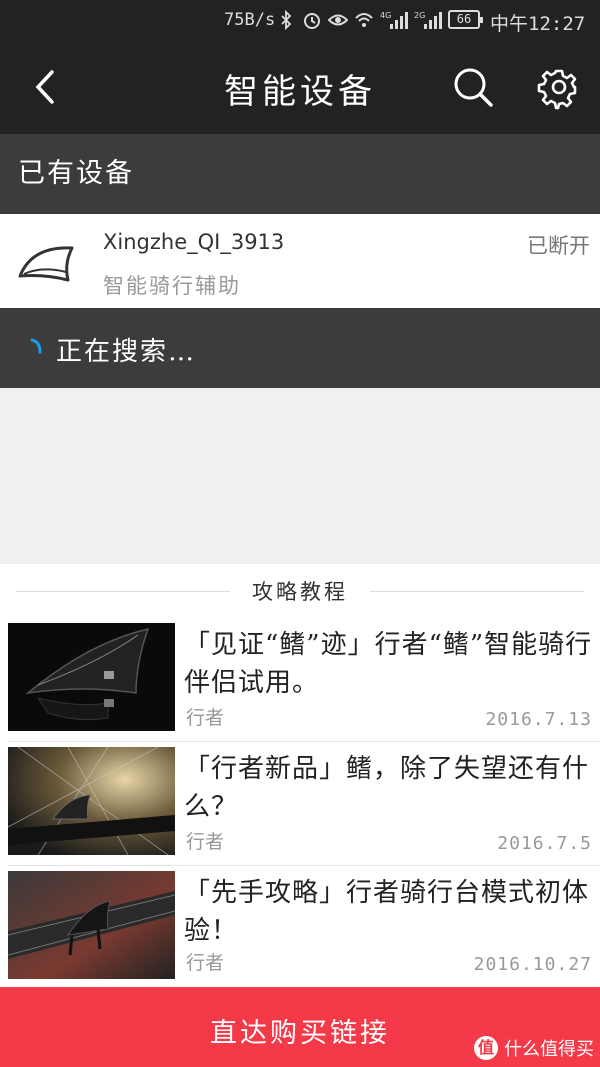  Describe the element at coordinates (544, 843) in the screenshot. I see `article-date: 2016.7.5` at that location.